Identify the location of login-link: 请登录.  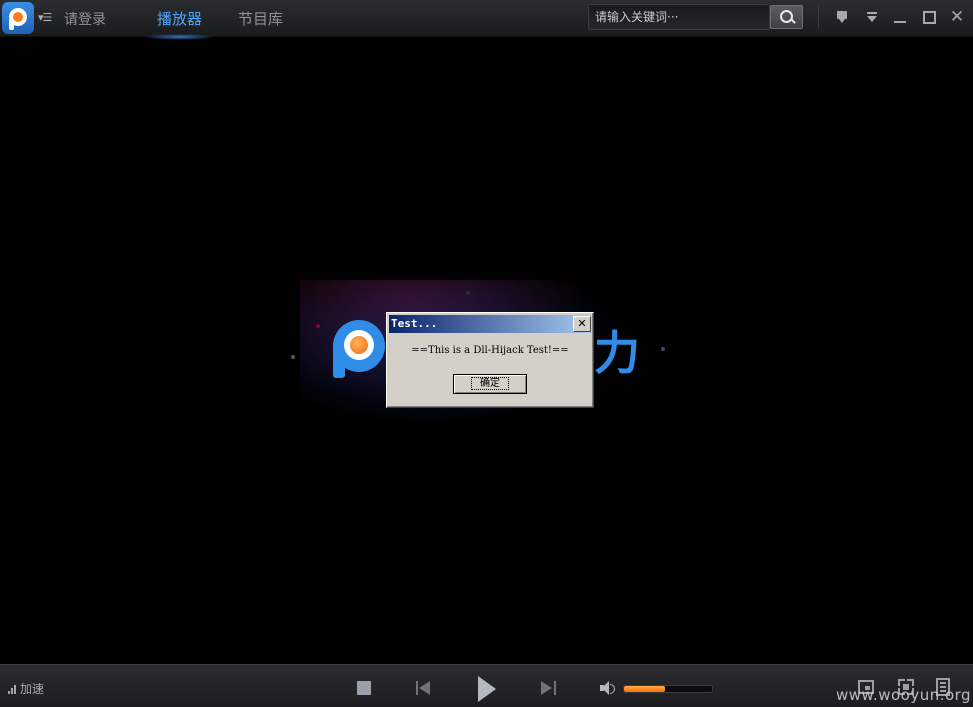
(85, 19).